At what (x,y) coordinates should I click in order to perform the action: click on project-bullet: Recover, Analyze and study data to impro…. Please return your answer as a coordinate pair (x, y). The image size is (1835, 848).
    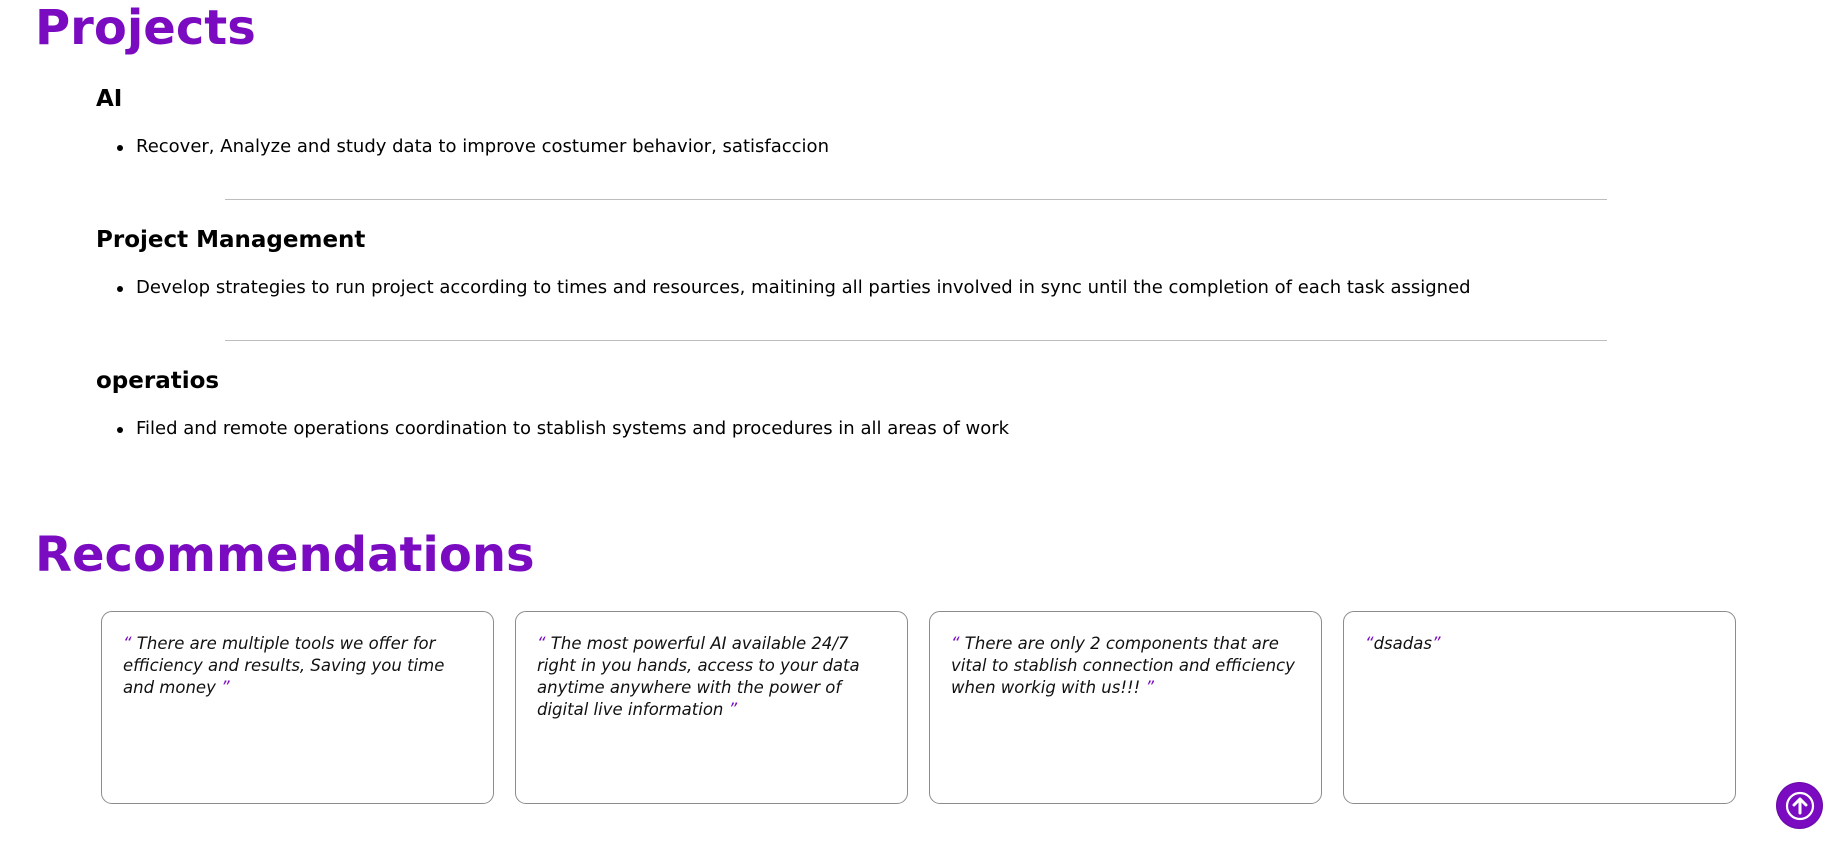
    Looking at the image, I should click on (886, 147).